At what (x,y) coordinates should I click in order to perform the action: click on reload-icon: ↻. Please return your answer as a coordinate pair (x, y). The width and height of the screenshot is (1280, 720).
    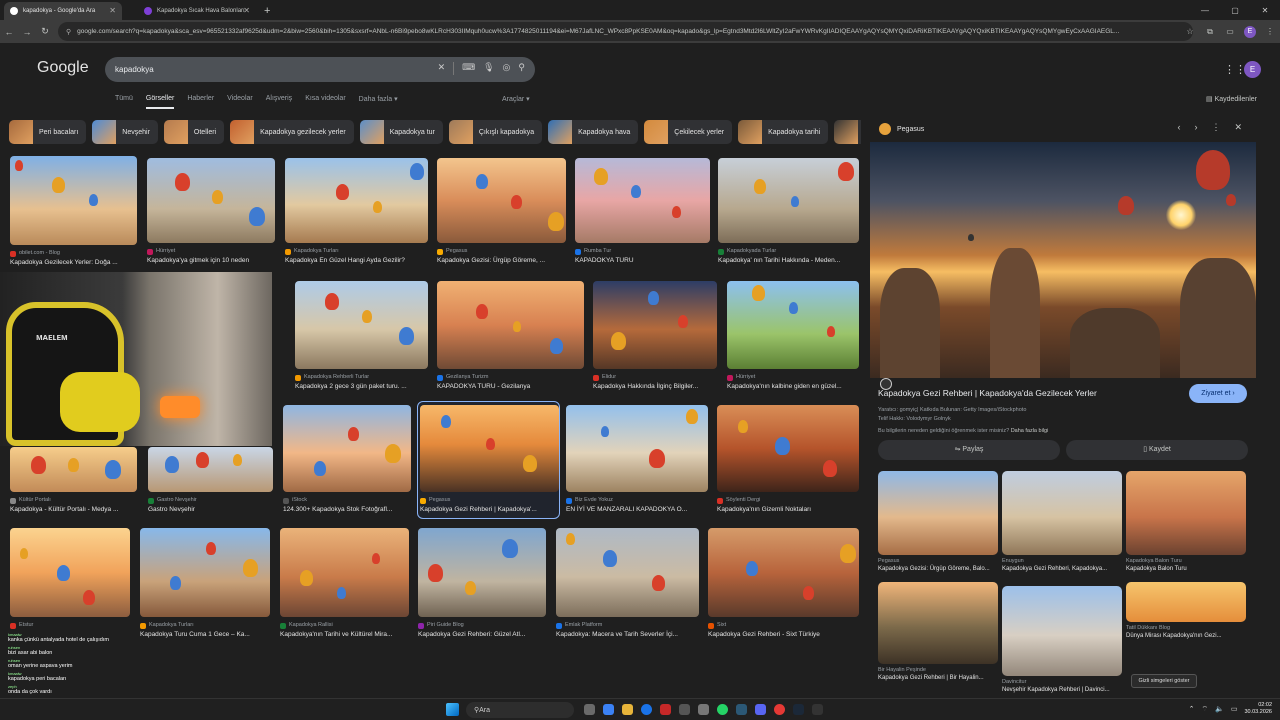
    Looking at the image, I should click on (45, 31).